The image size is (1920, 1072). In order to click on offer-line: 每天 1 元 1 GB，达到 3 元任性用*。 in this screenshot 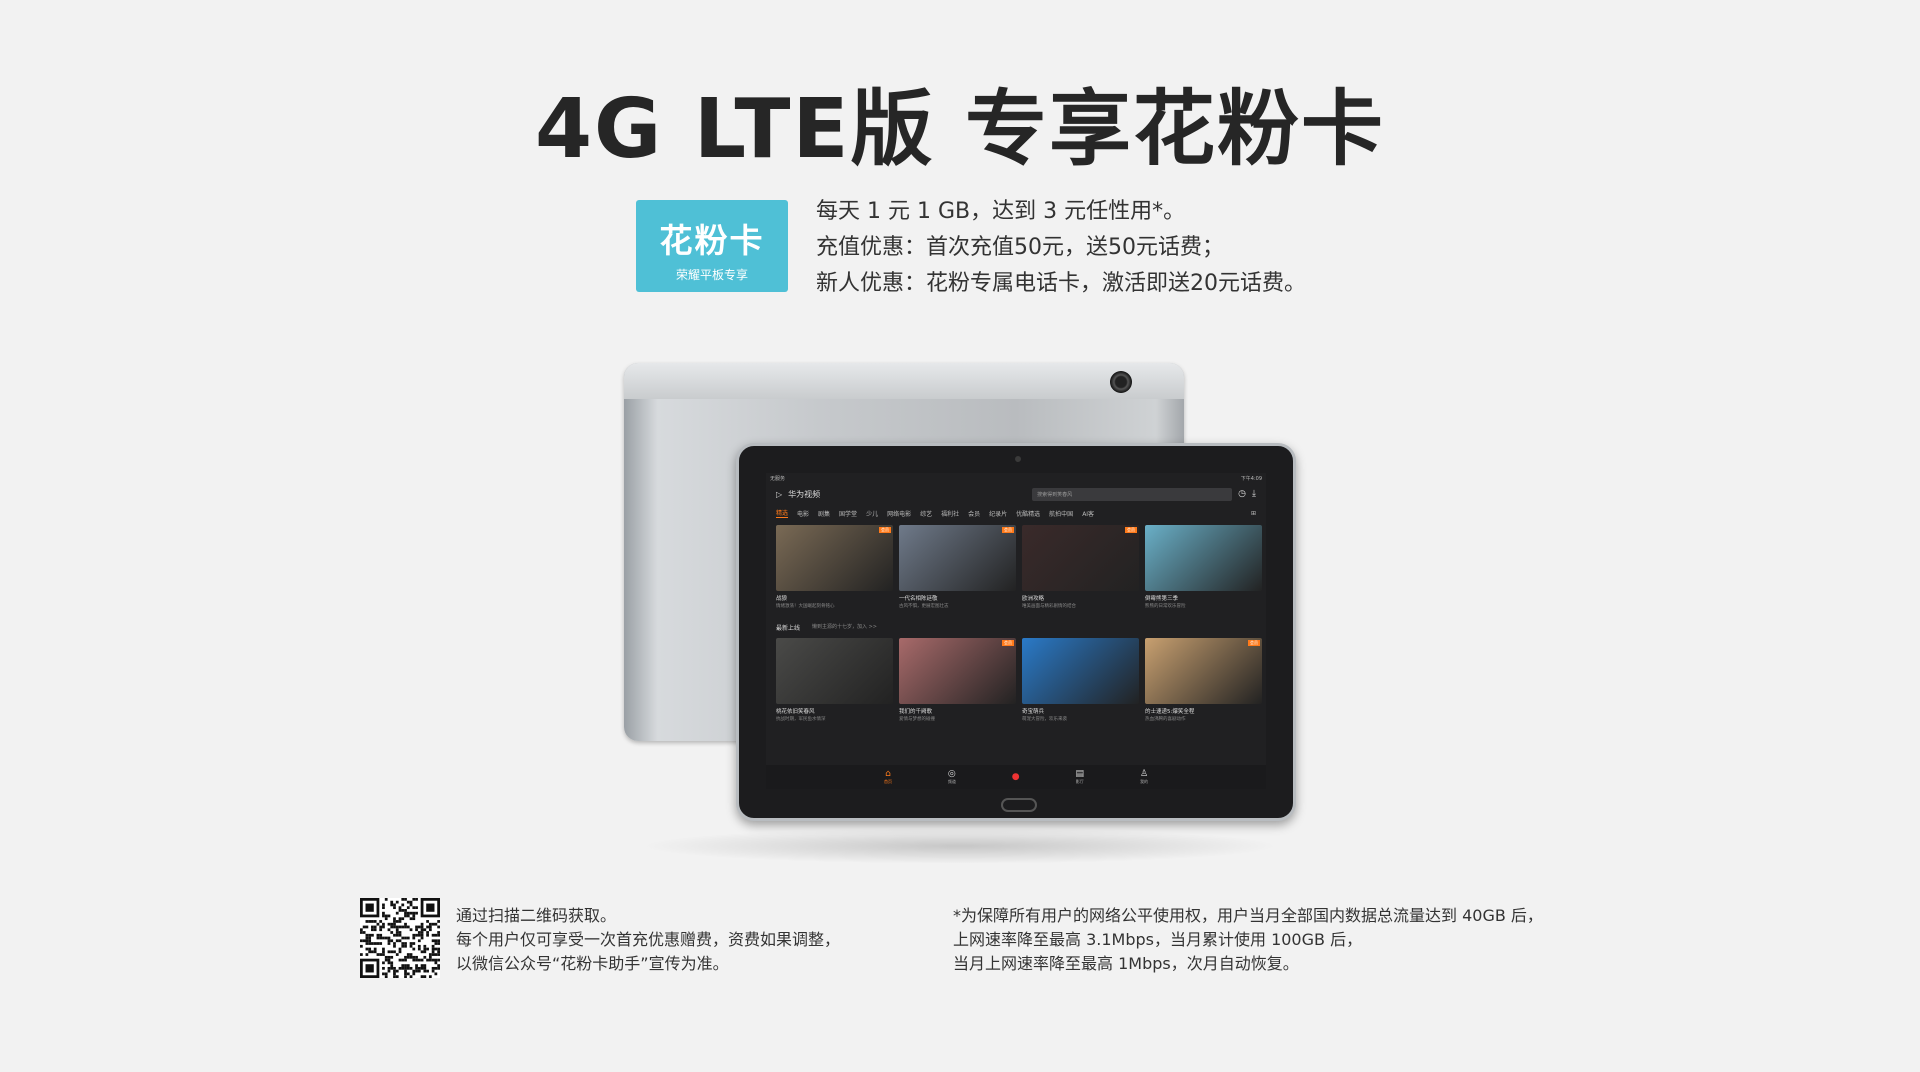, I will do `click(1001, 211)`.